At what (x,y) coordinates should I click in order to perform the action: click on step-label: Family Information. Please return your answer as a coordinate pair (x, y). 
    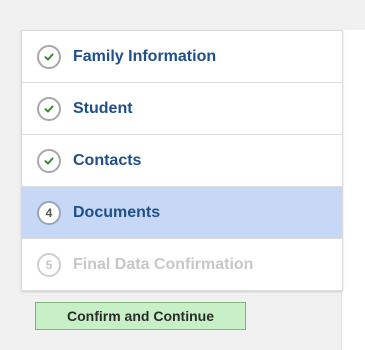
    Looking at the image, I should click on (145, 56).